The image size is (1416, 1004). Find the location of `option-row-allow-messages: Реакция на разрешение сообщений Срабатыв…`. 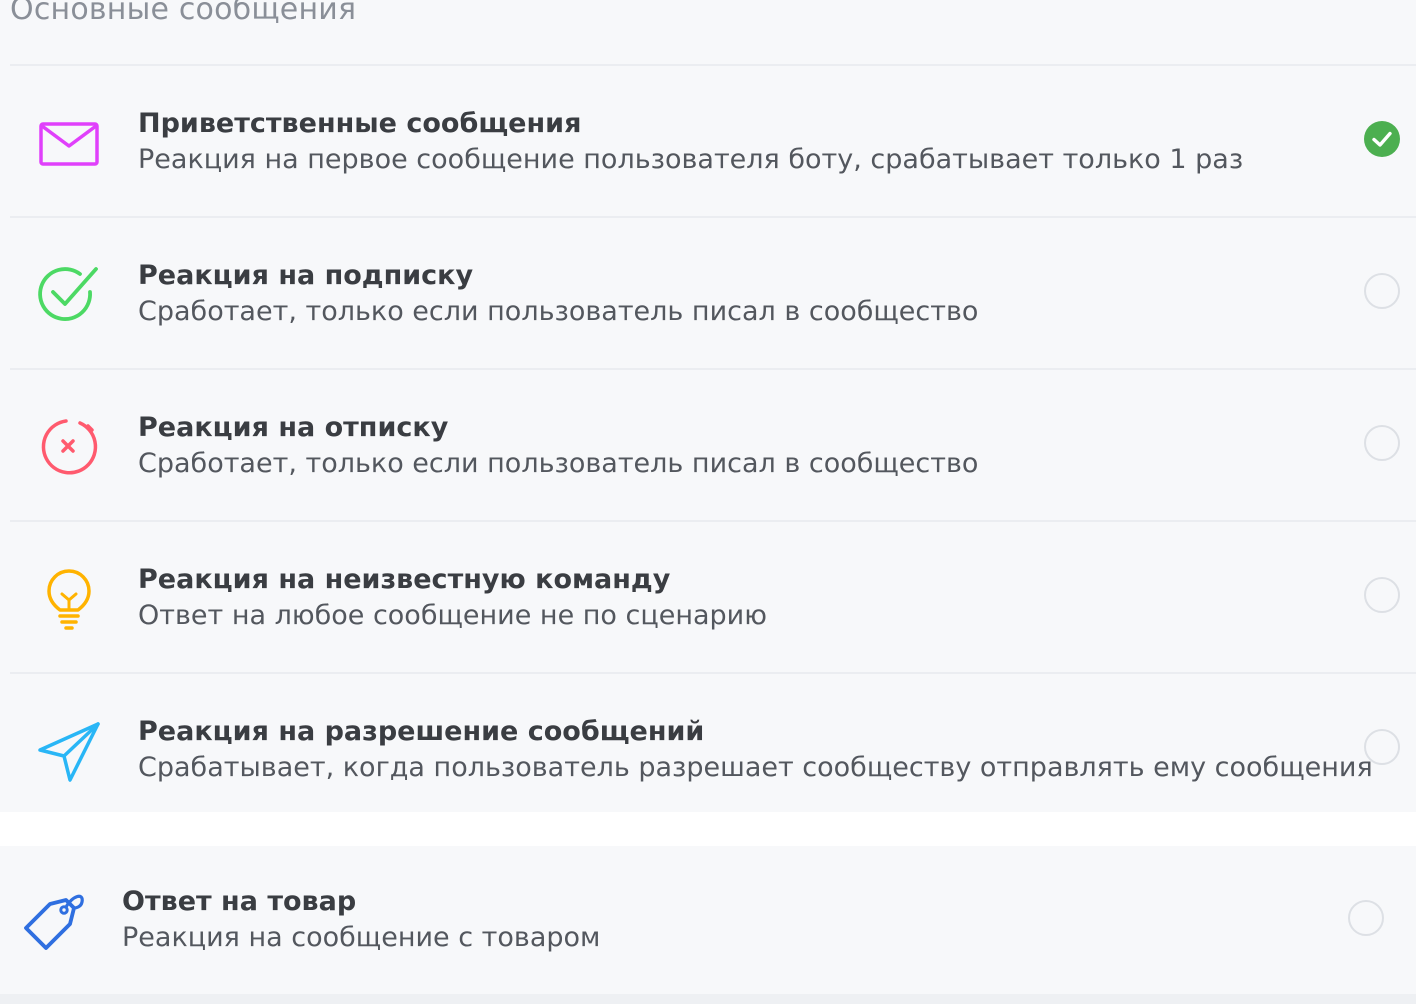

option-row-allow-messages: Реакция на разрешение сообщений Срабатыв… is located at coordinates (708, 749).